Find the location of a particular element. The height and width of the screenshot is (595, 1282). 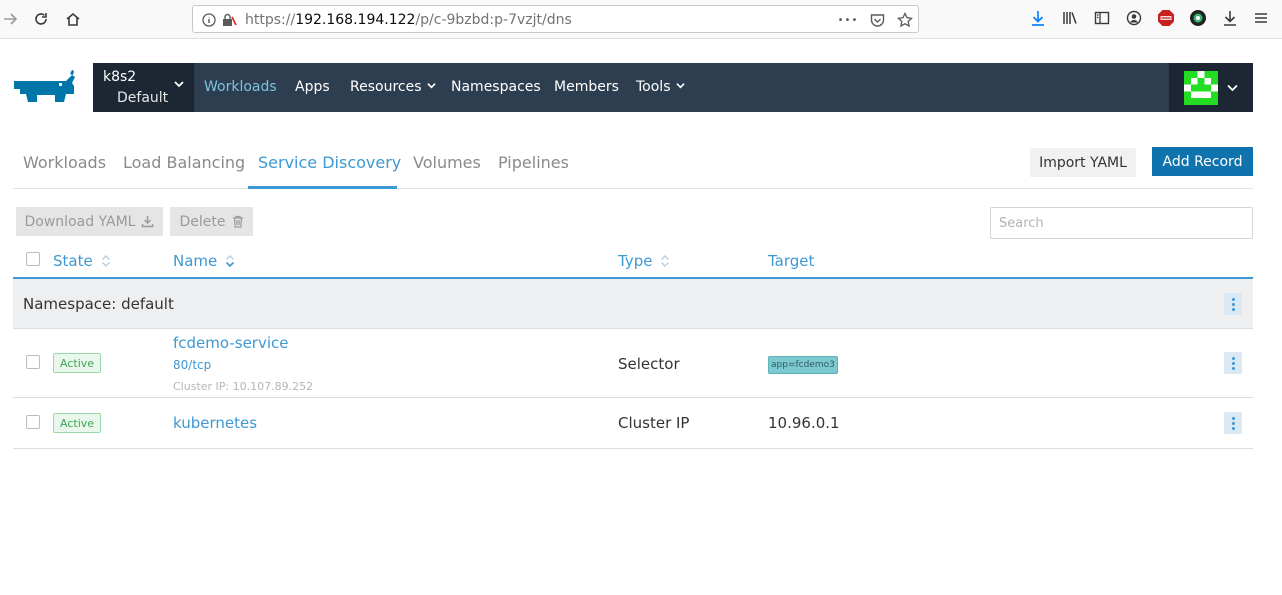

avatar is located at coordinates (1201, 88).